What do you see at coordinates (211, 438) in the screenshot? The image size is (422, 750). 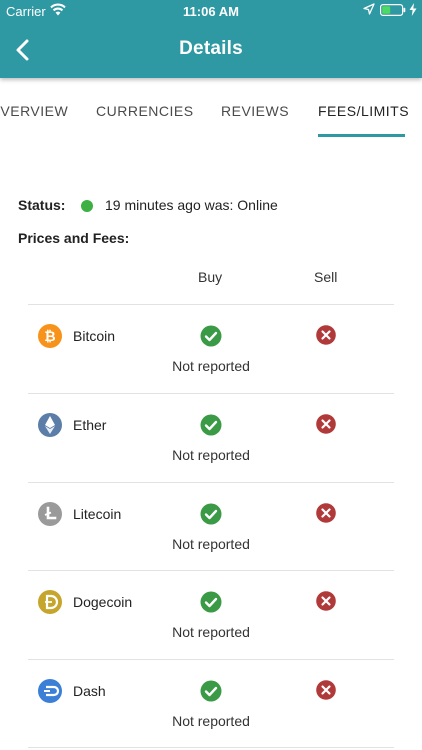 I see `coin-row-ether: Ether Not reported` at bounding box center [211, 438].